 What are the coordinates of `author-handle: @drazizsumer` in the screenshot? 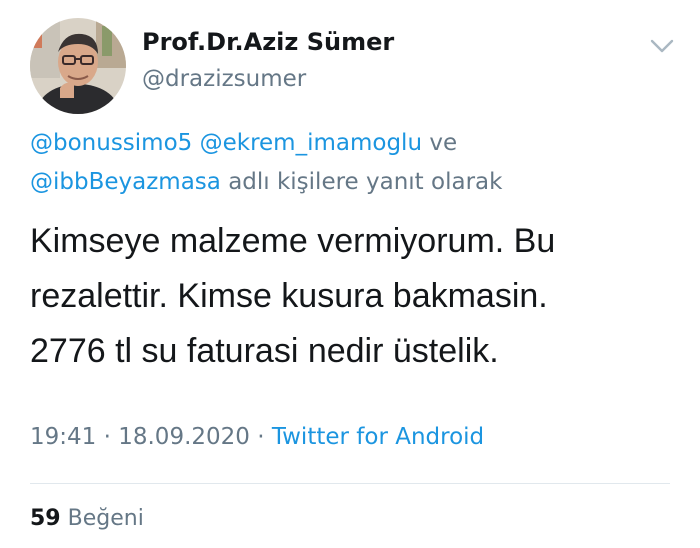 It's located at (224, 79).